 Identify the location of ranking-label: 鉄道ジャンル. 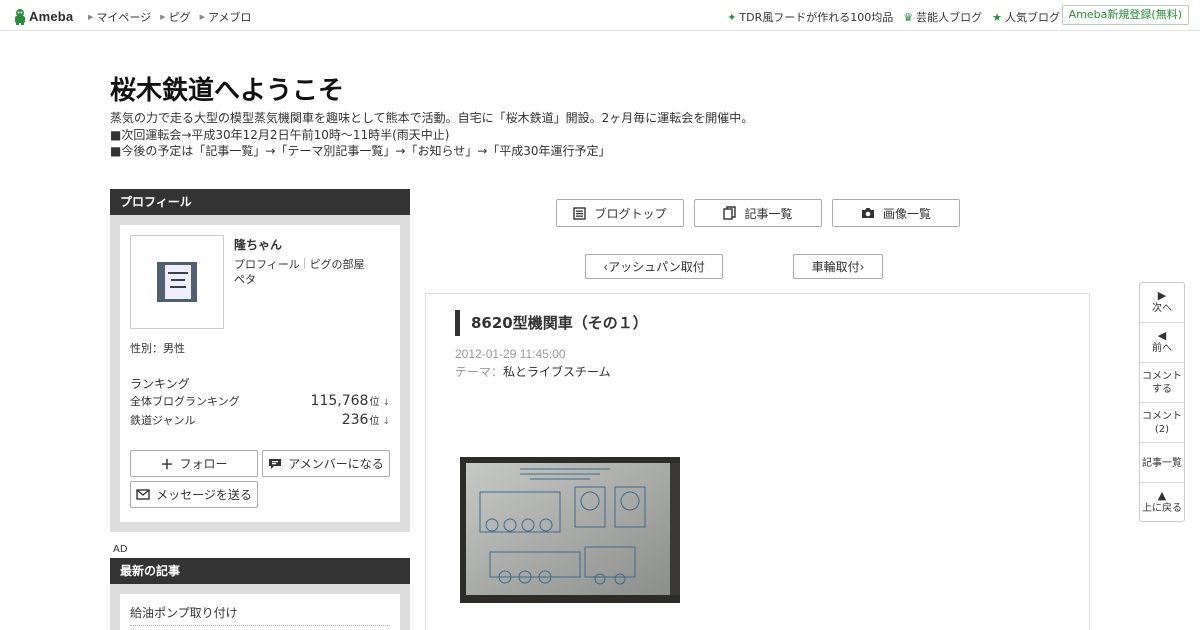
(163, 420).